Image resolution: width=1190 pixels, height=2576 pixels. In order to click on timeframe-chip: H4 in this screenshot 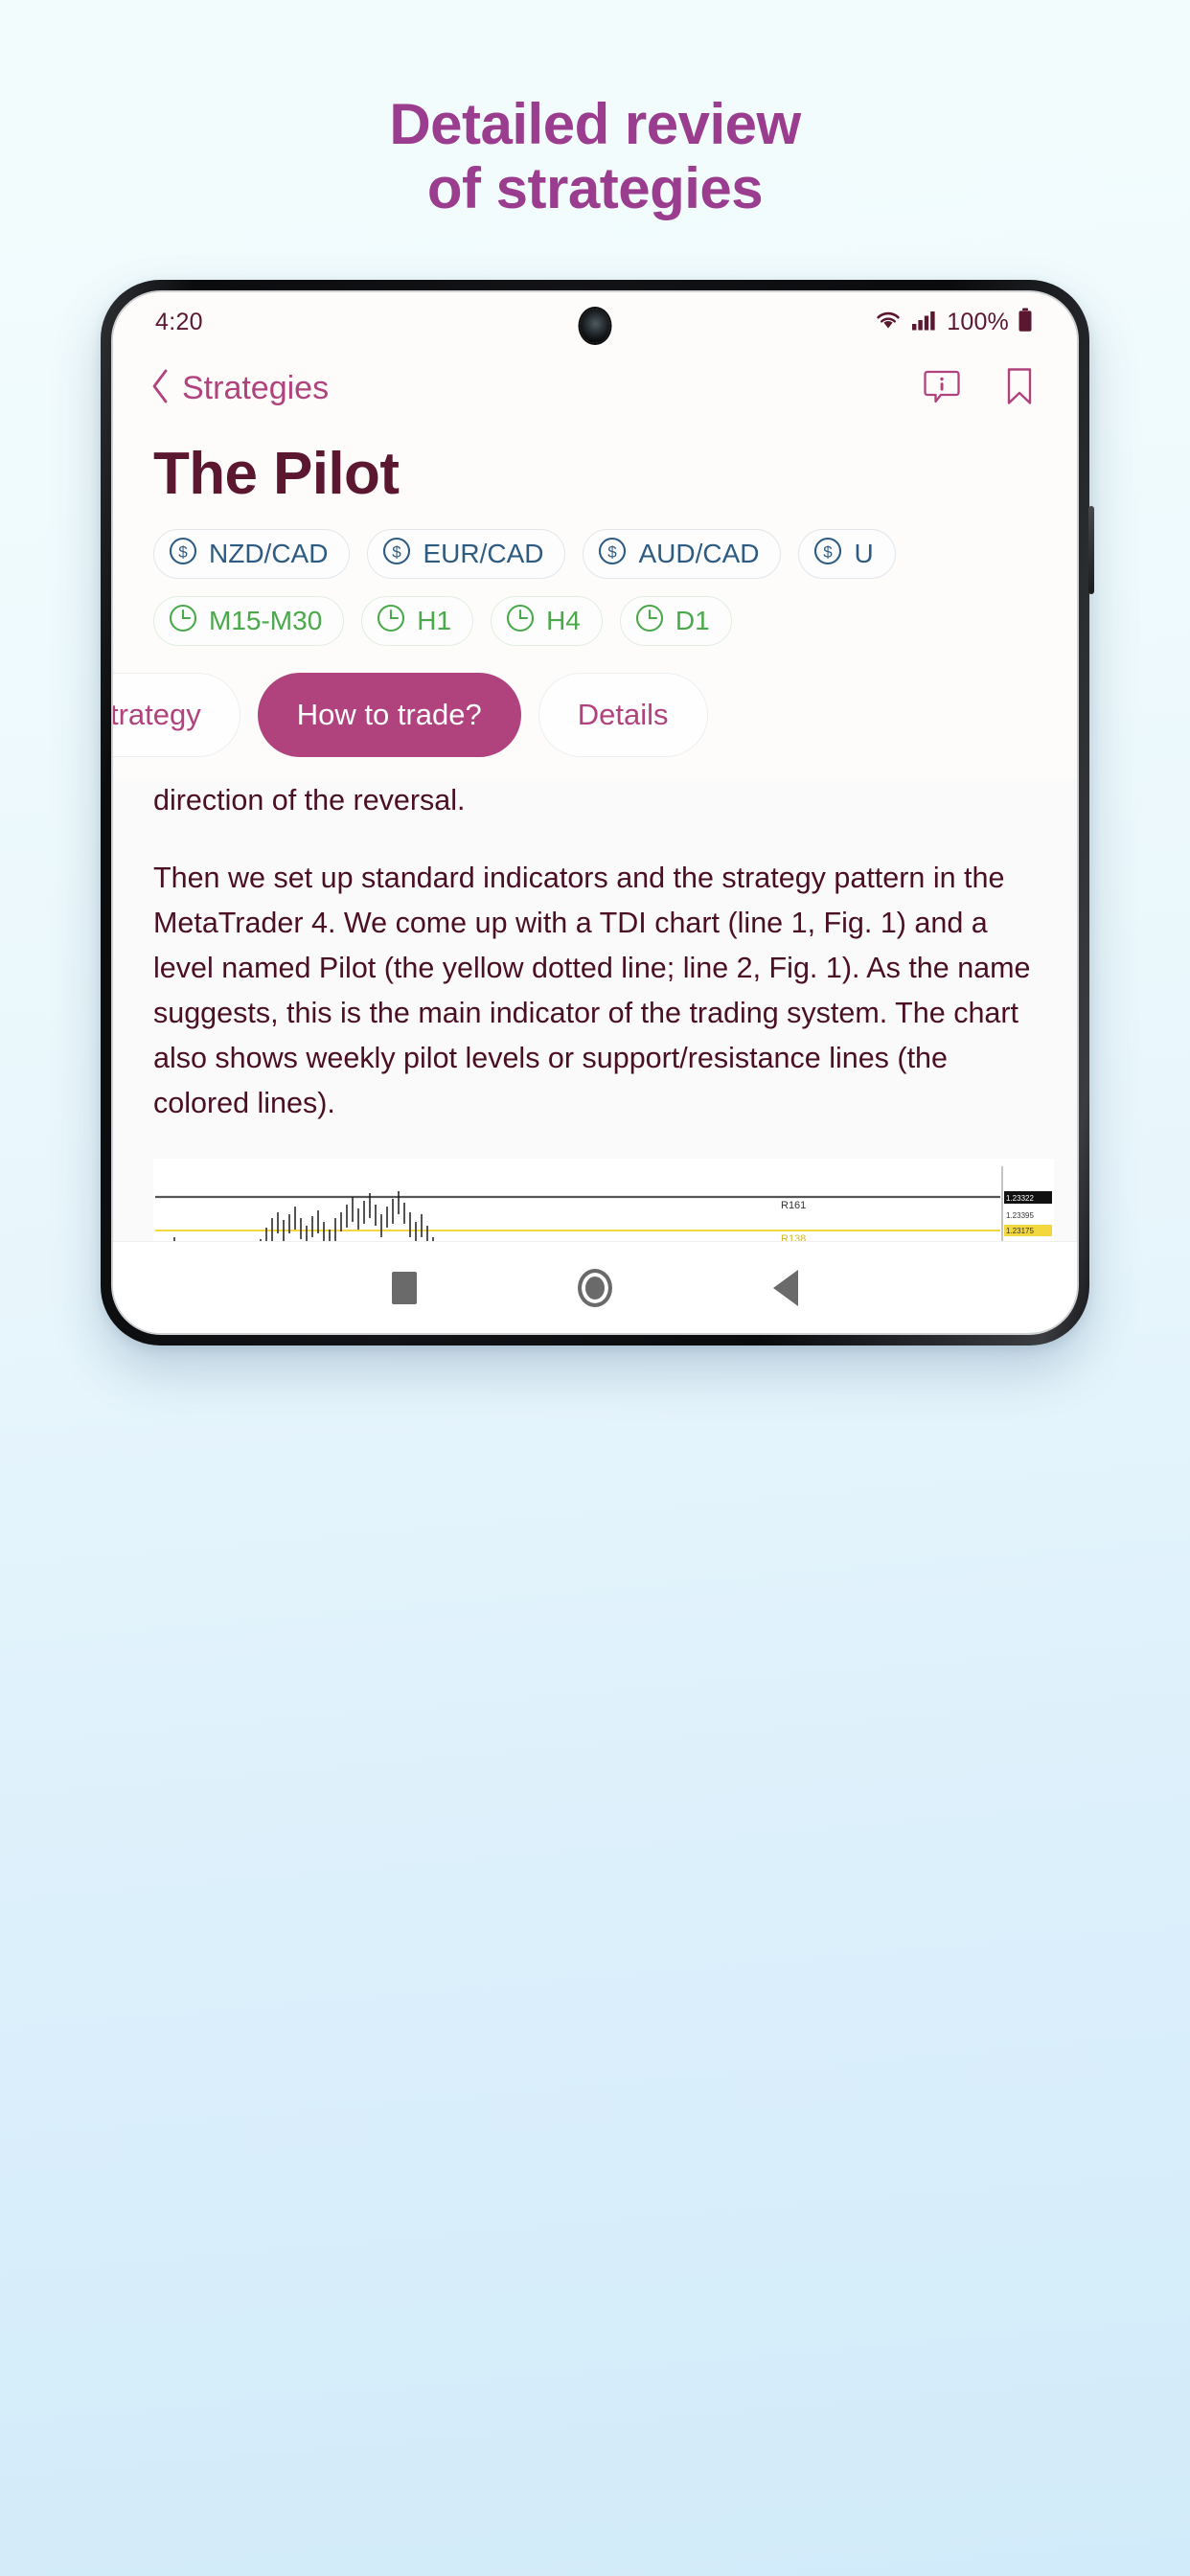, I will do `click(547, 621)`.